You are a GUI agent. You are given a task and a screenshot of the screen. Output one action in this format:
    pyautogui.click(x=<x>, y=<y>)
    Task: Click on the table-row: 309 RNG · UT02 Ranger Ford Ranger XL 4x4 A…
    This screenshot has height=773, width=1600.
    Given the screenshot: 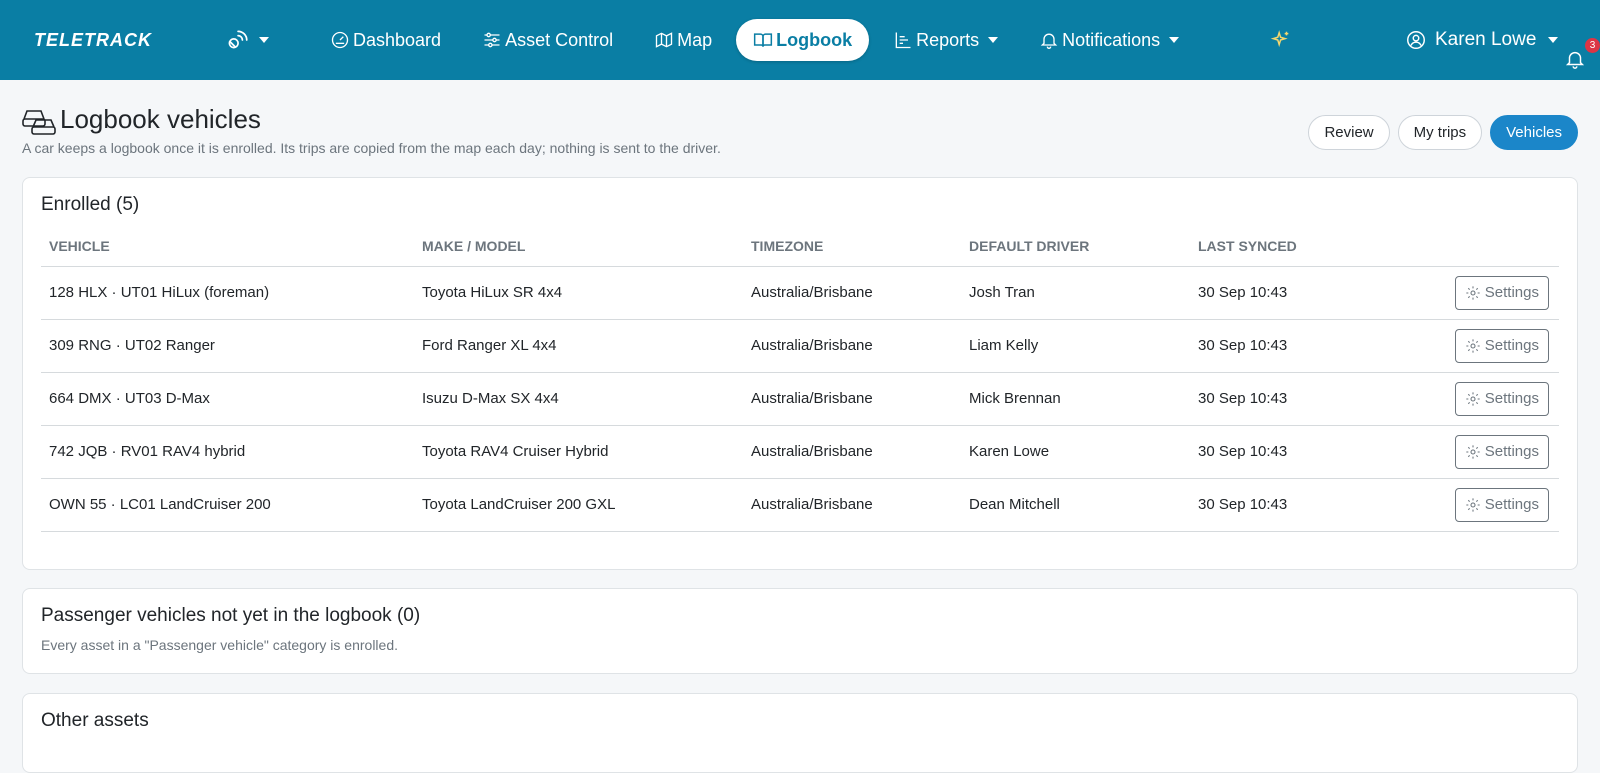 What is the action you would take?
    pyautogui.click(x=800, y=346)
    